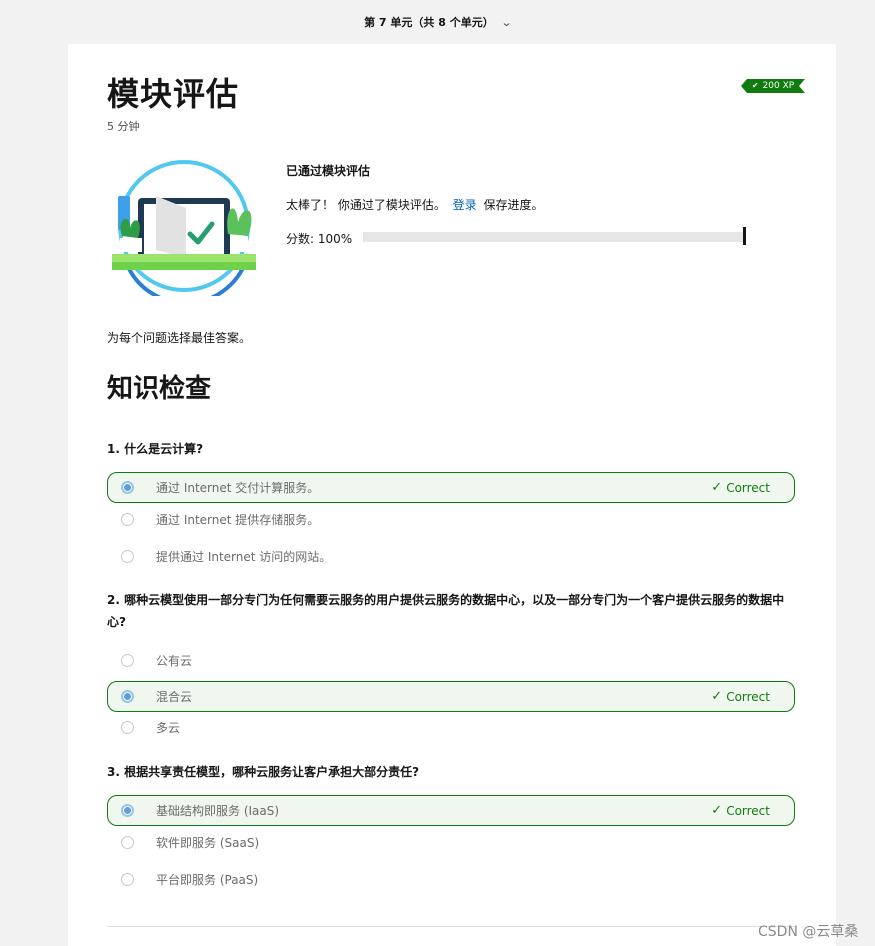 The image size is (875, 946). I want to click on xp-badge: ✔ 200 XP, so click(773, 86).